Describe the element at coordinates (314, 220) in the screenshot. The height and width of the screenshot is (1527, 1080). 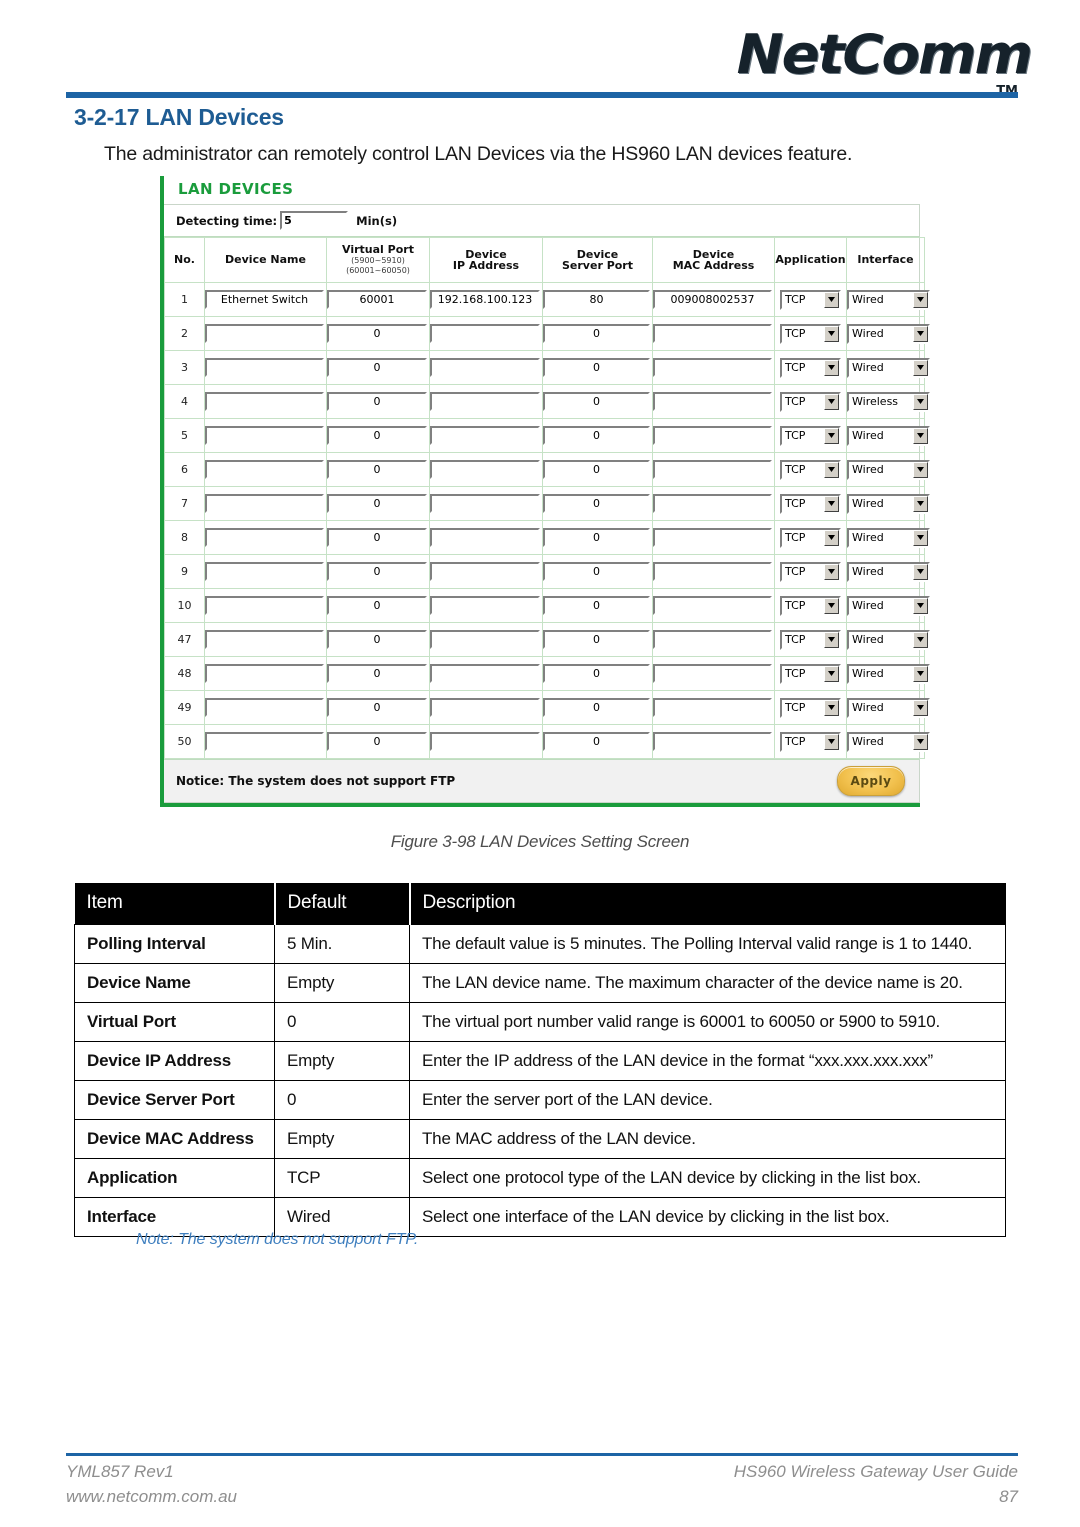
I see `detecting-time-input: 5` at that location.